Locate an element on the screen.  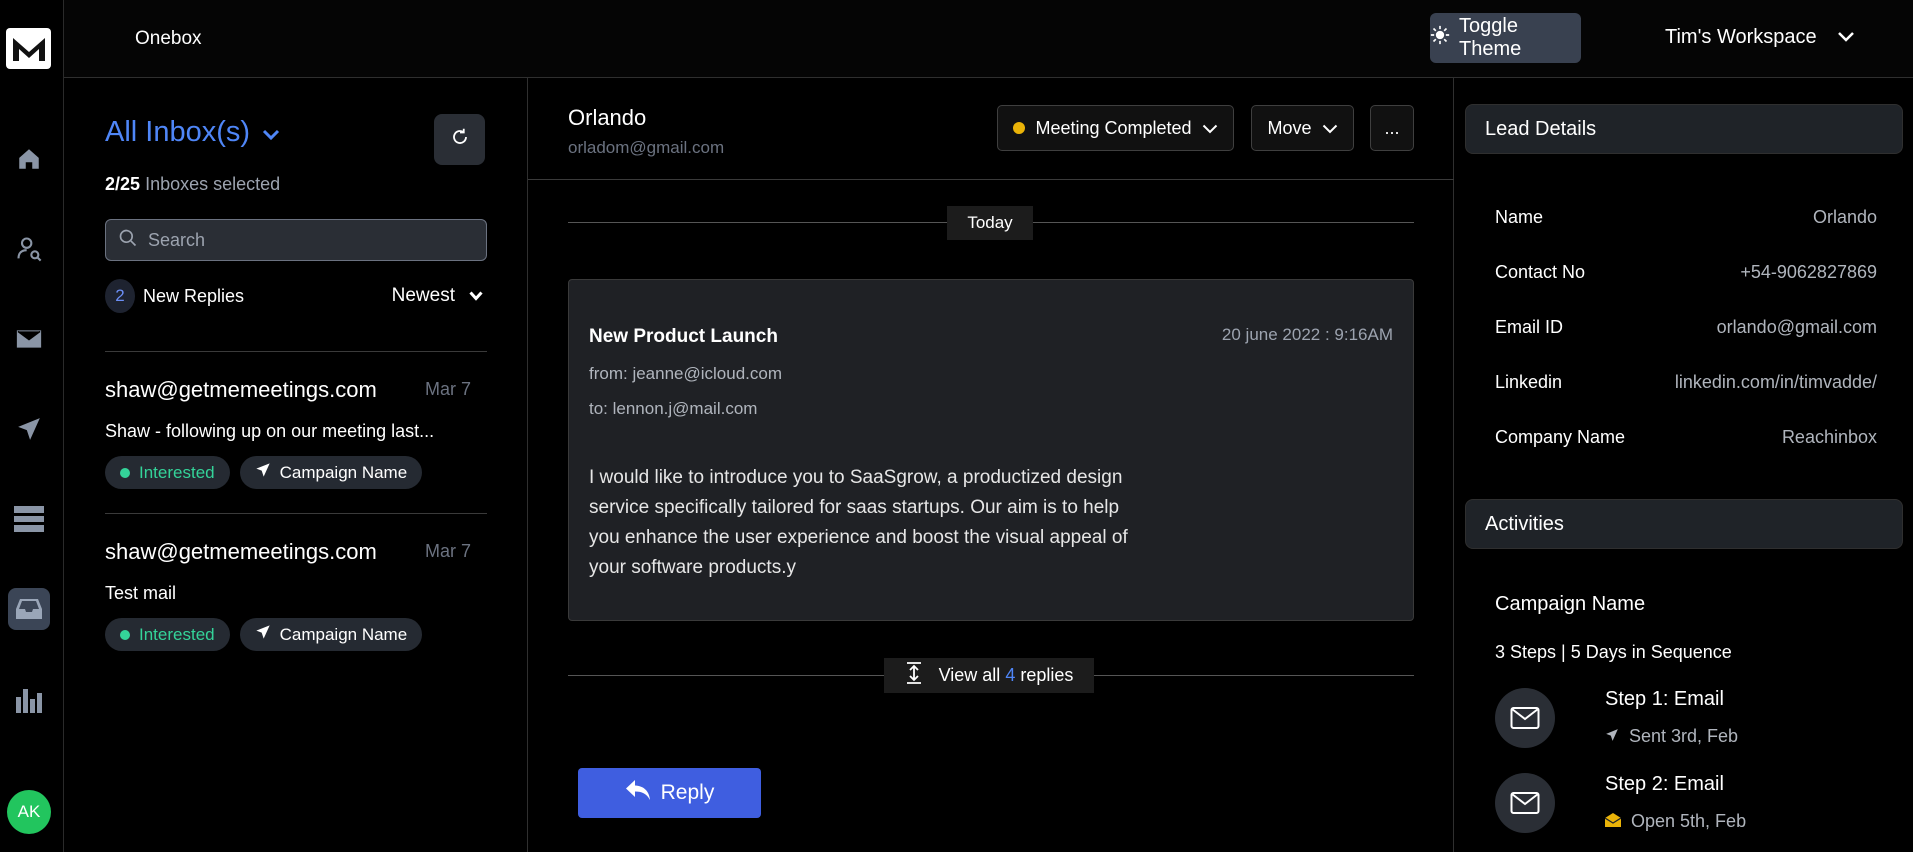
search-field is located at coordinates (296, 240).